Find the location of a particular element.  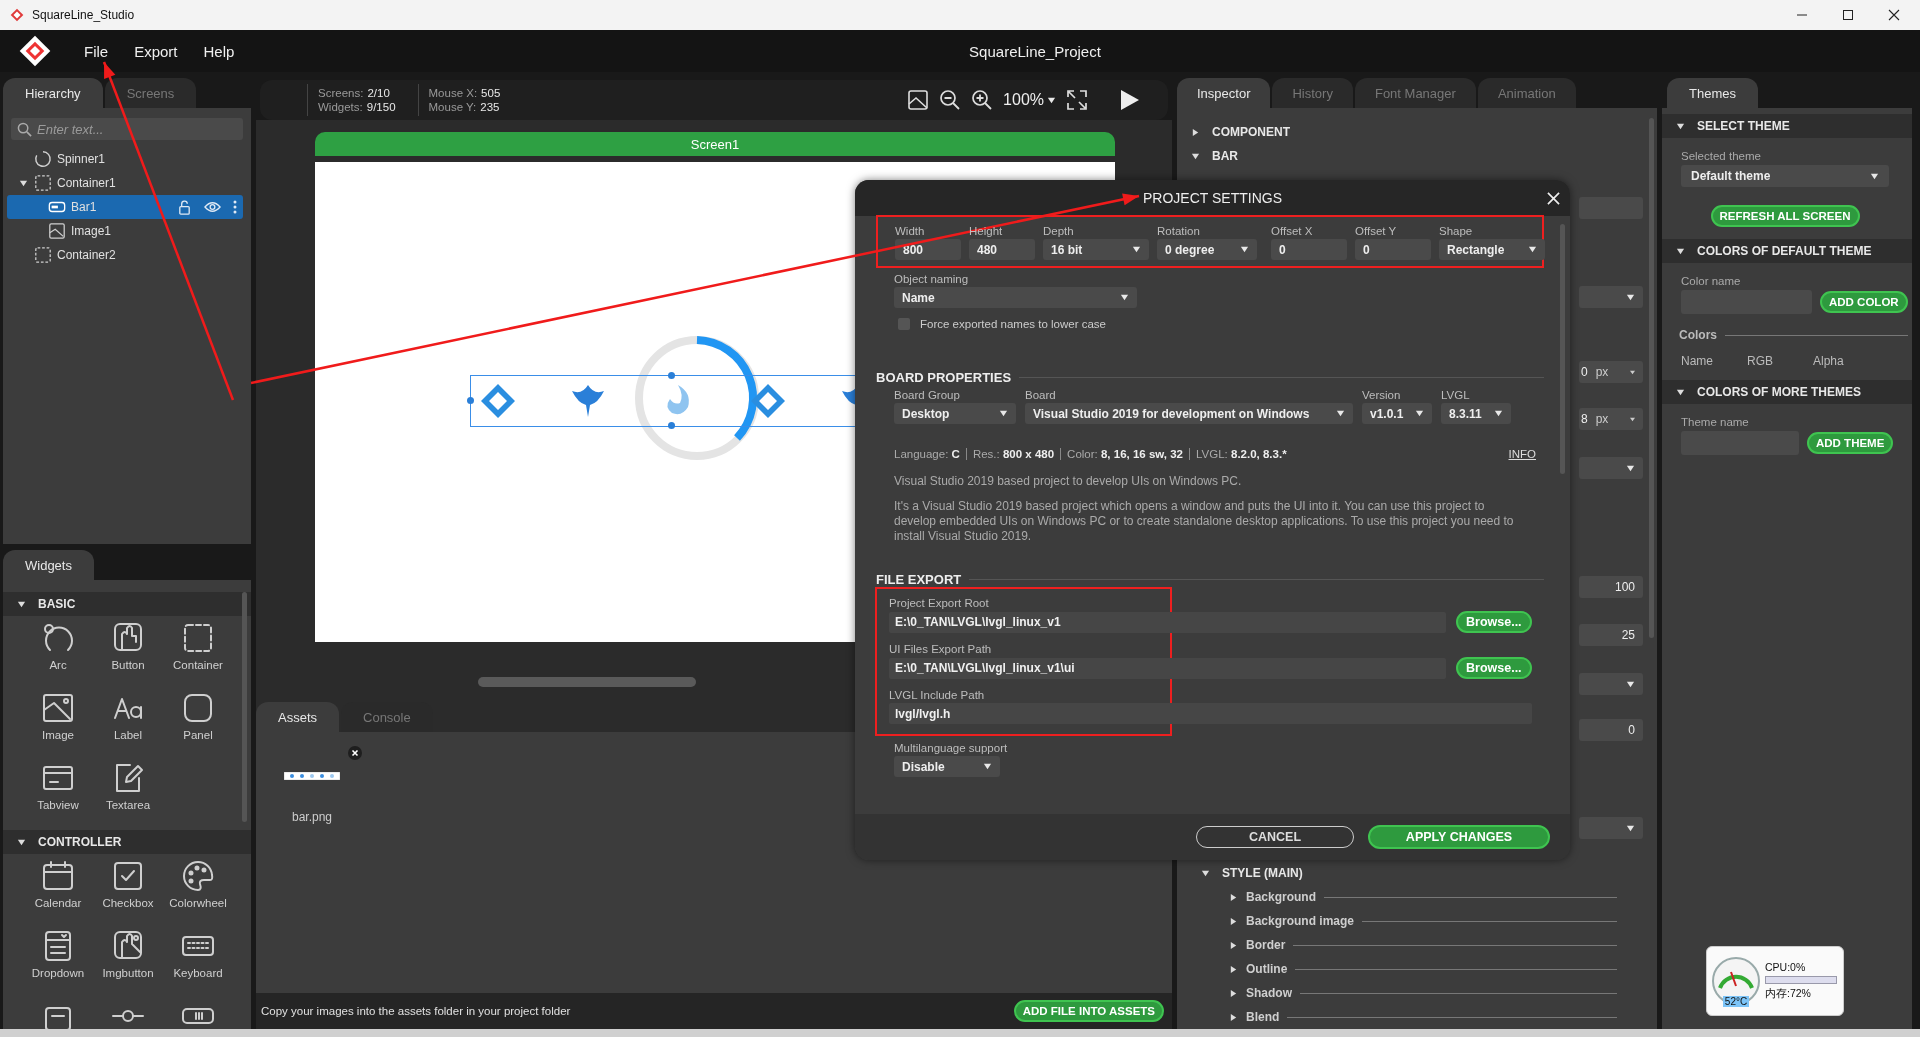

fullscreen-icon is located at coordinates (1077, 100).